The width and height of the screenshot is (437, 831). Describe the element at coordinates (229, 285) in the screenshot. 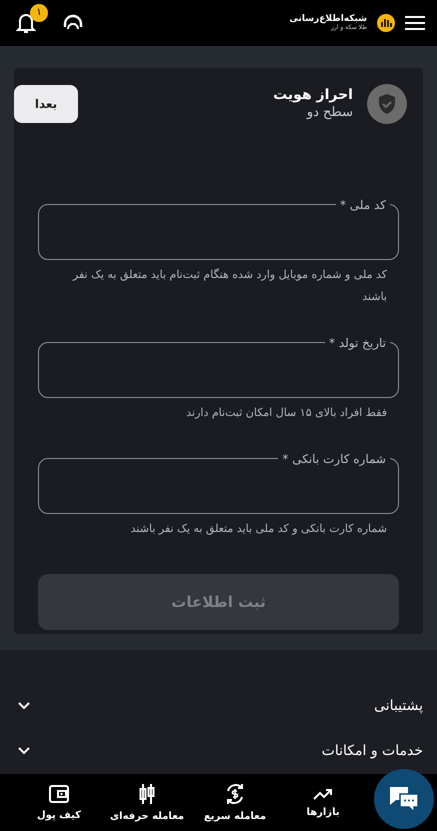

I see `helper-text: کد ملی و شماره موبایل وارد شده هنگام ثبت‌نام باید متعلق به یک نفر باشند` at that location.